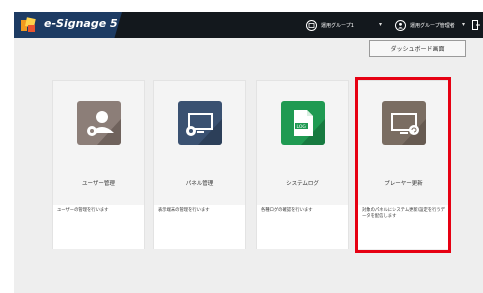 This screenshot has width=483, height=293. I want to click on card-description: 各種ログの確認を行います, so click(302, 227).